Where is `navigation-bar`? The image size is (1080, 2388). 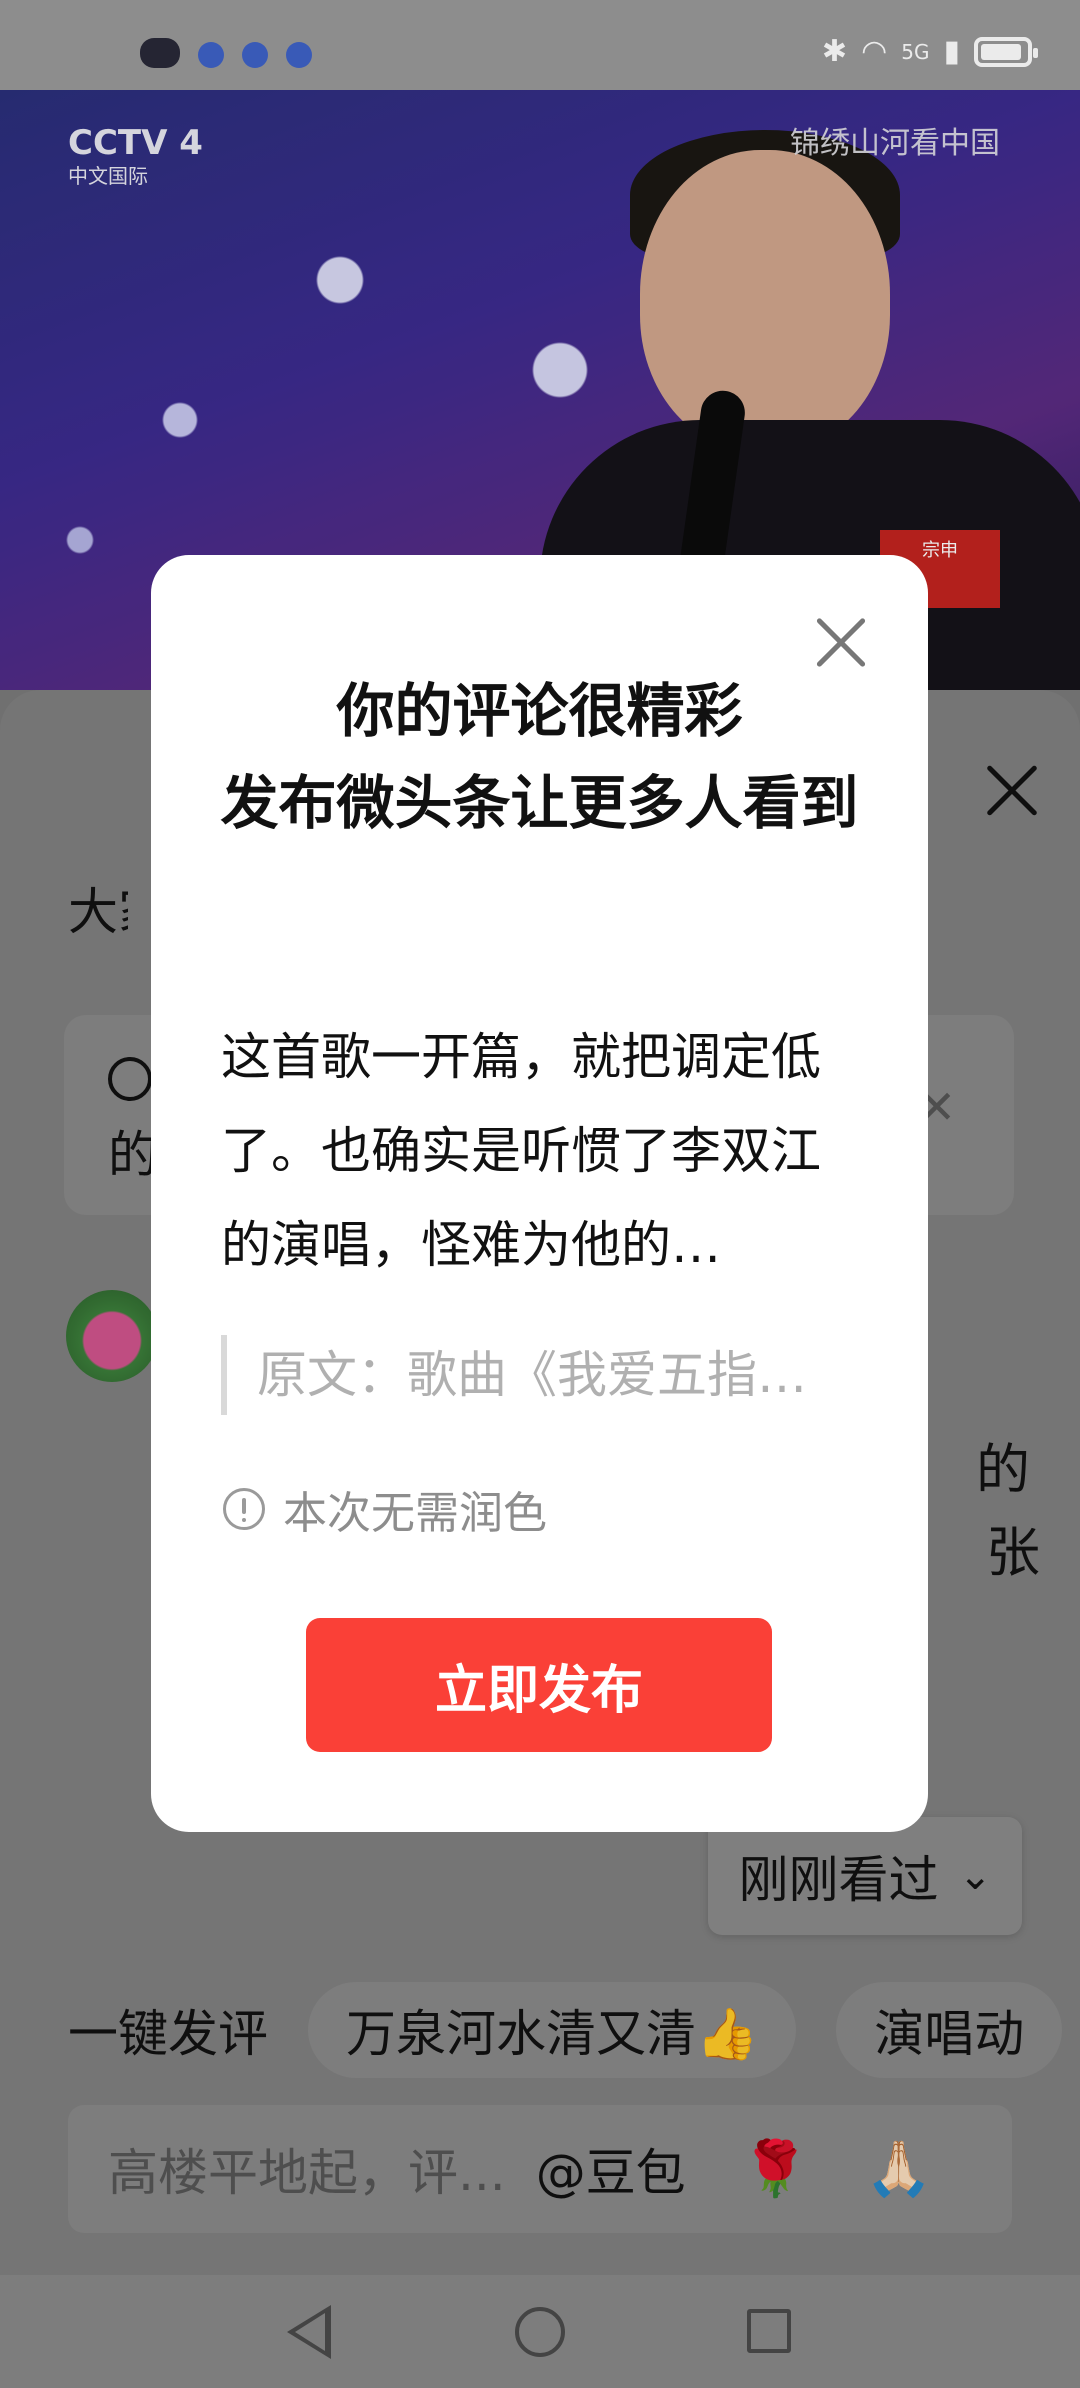 navigation-bar is located at coordinates (540, 2331).